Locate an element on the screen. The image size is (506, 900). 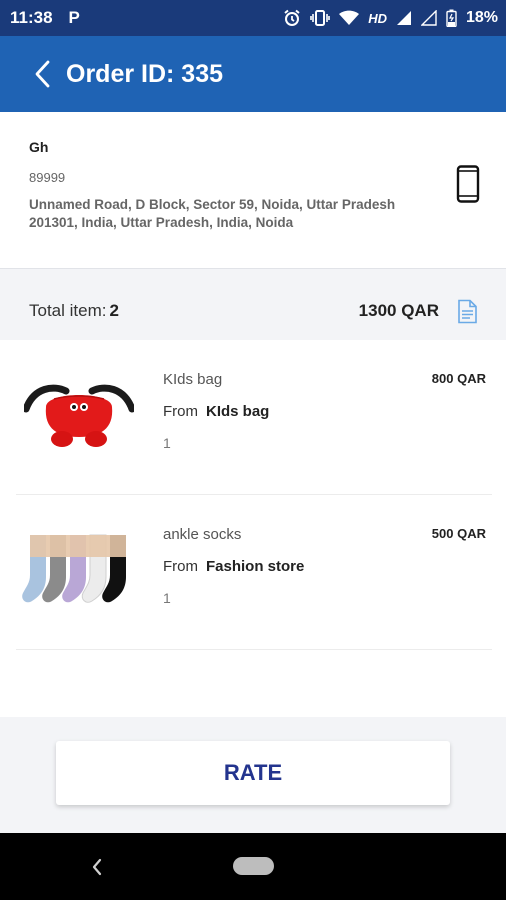
store-name: KIds bag is located at coordinates (238, 411).